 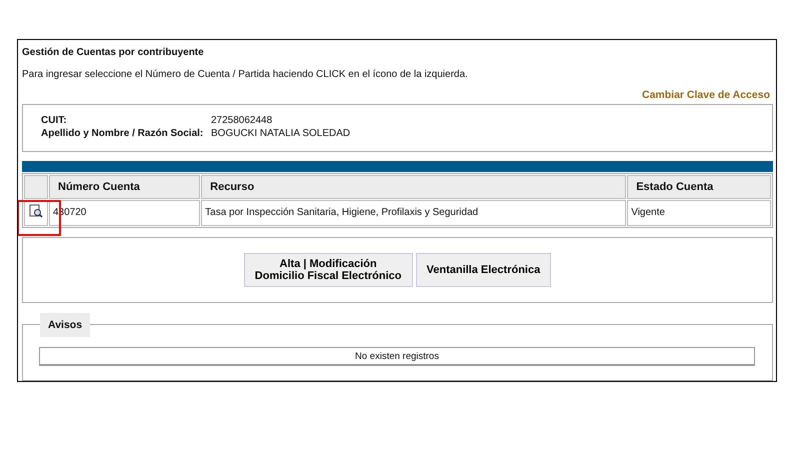 I want to click on field-value: 27258062448, so click(x=241, y=120).